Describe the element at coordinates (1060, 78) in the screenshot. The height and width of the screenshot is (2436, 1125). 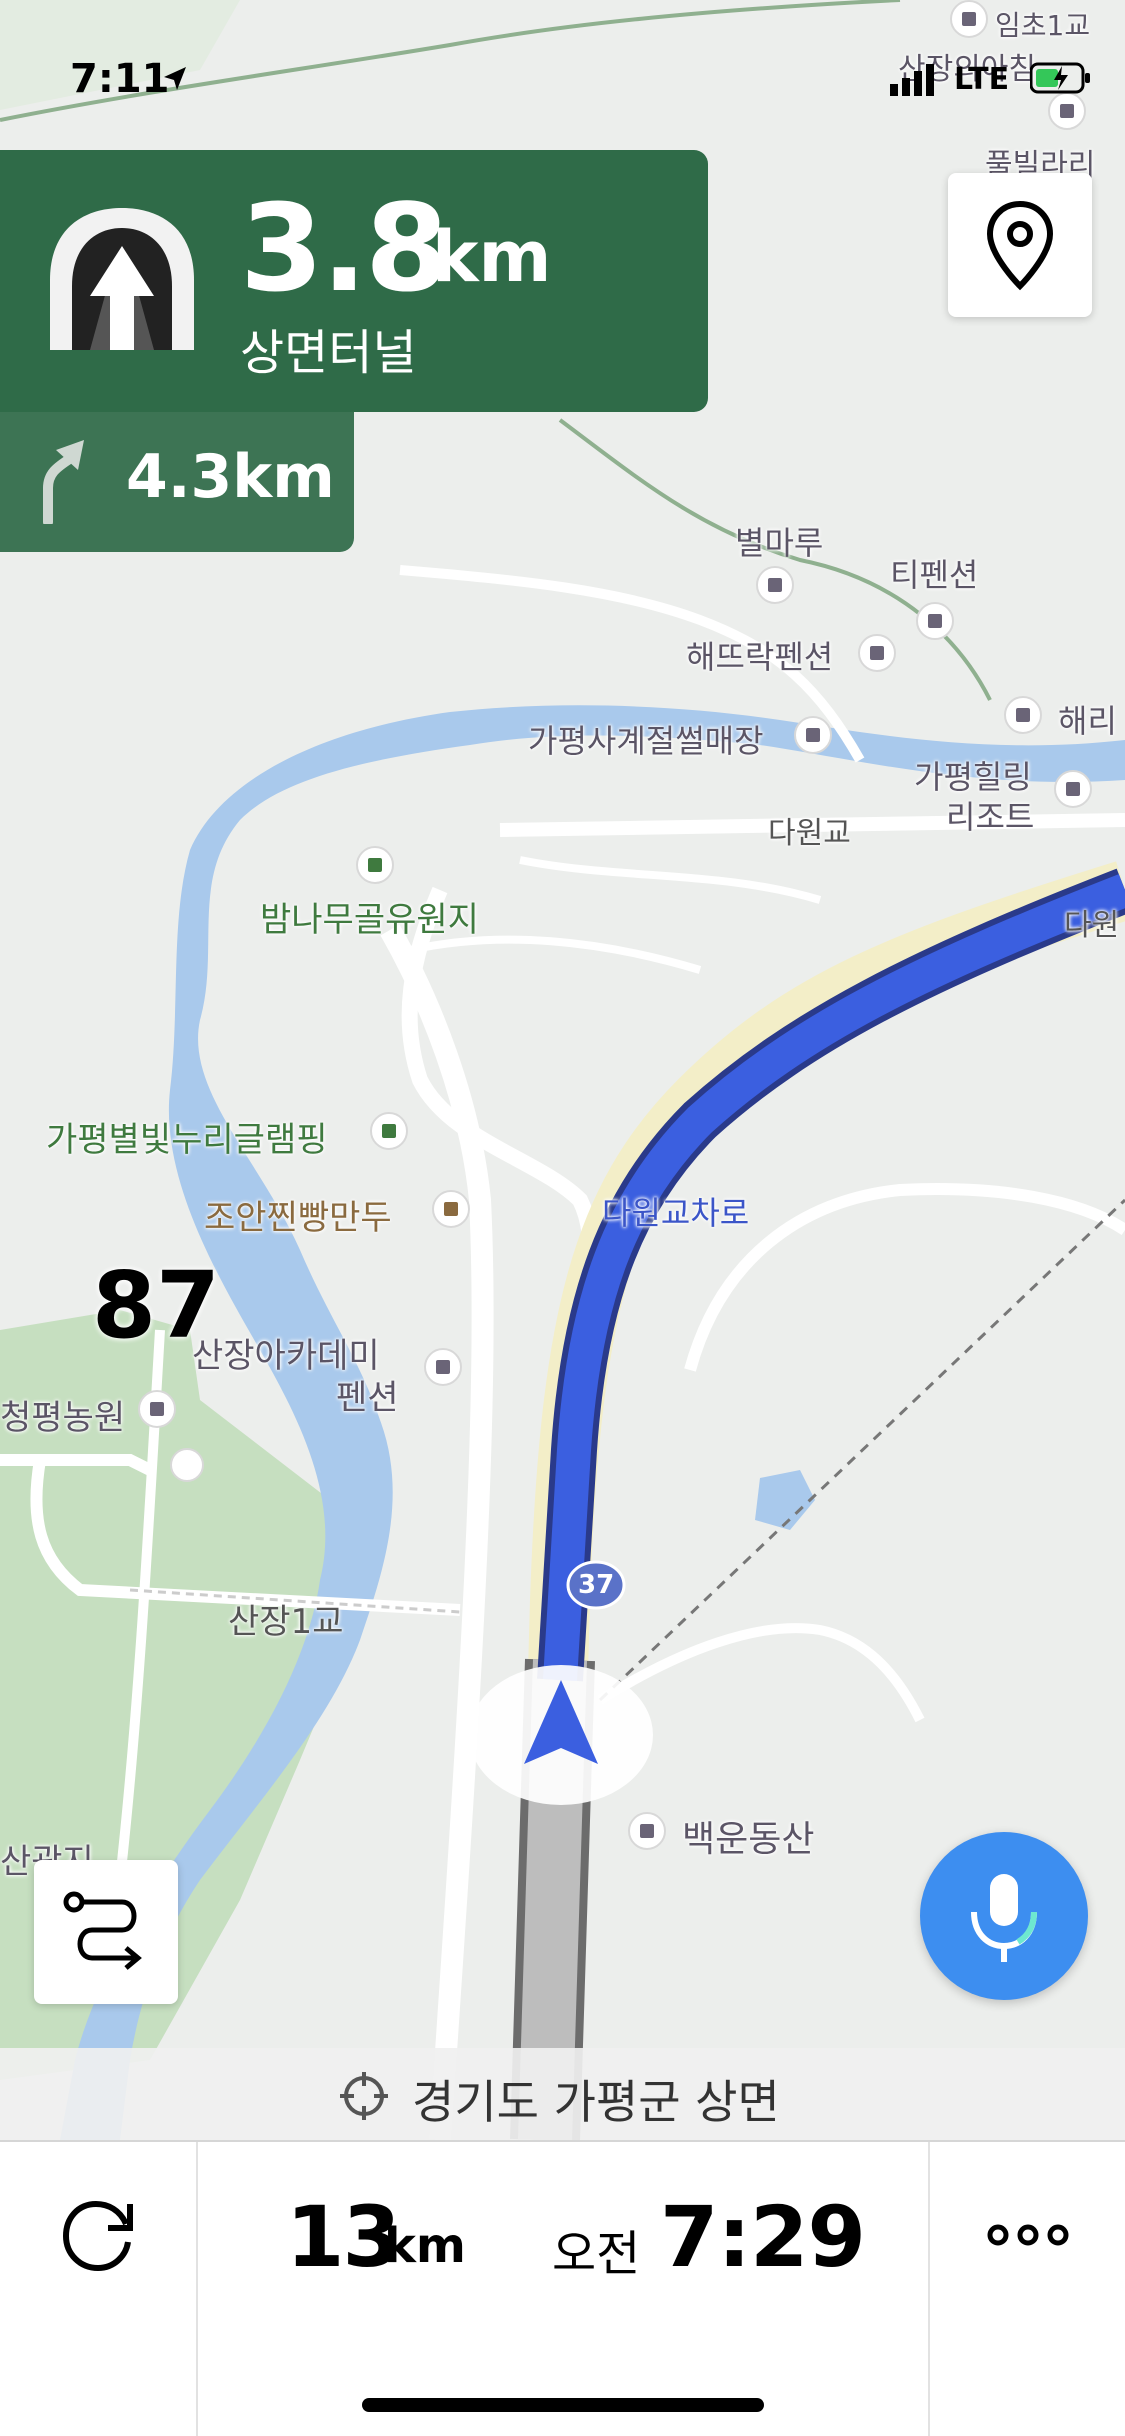
I see `battery-charging-icon` at that location.